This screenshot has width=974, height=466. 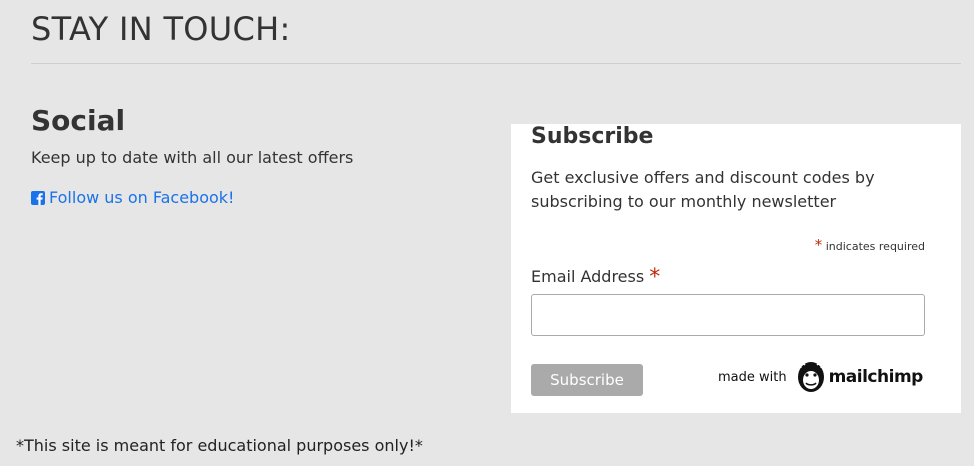 I want to click on subscribe-button: Subscribe, so click(x=587, y=380).